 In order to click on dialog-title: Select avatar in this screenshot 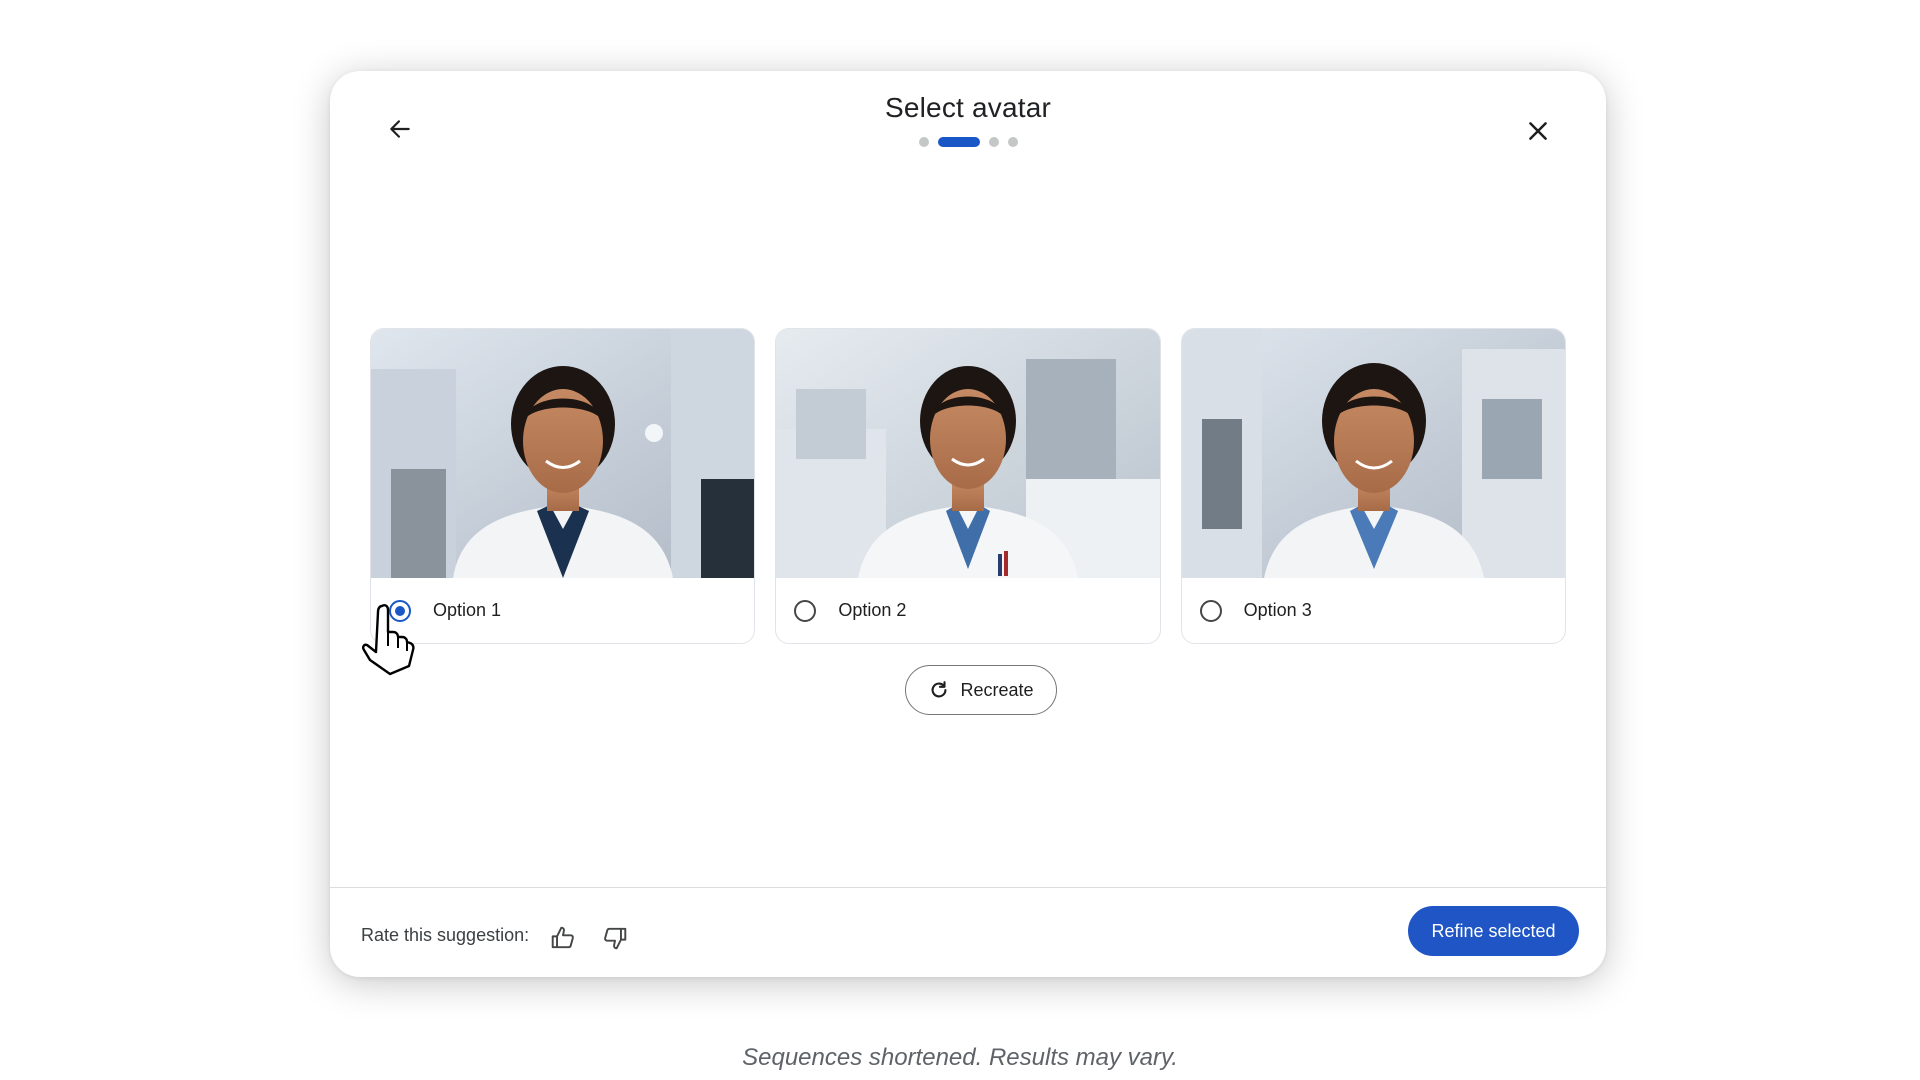, I will do `click(968, 107)`.